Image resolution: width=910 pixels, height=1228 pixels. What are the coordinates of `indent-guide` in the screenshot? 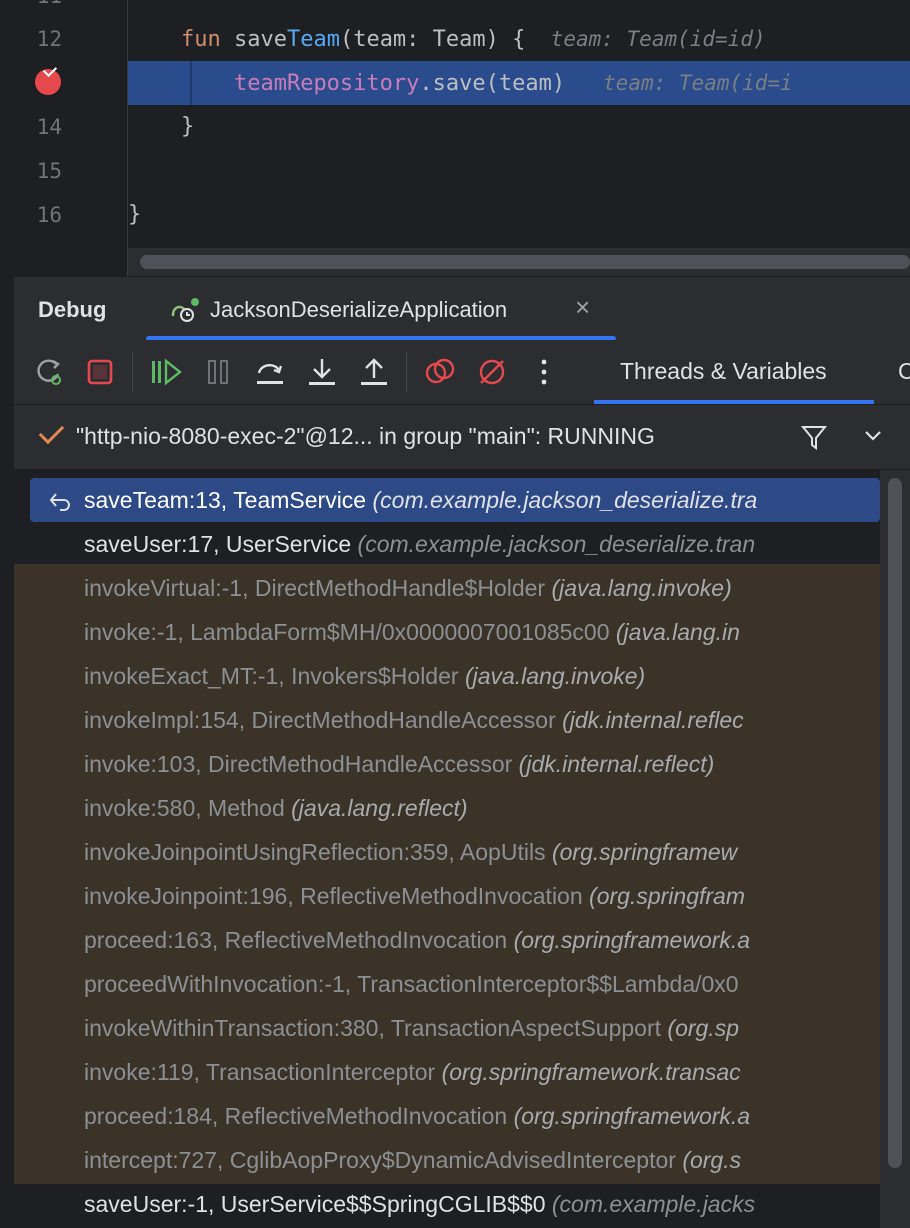 It's located at (191, 83).